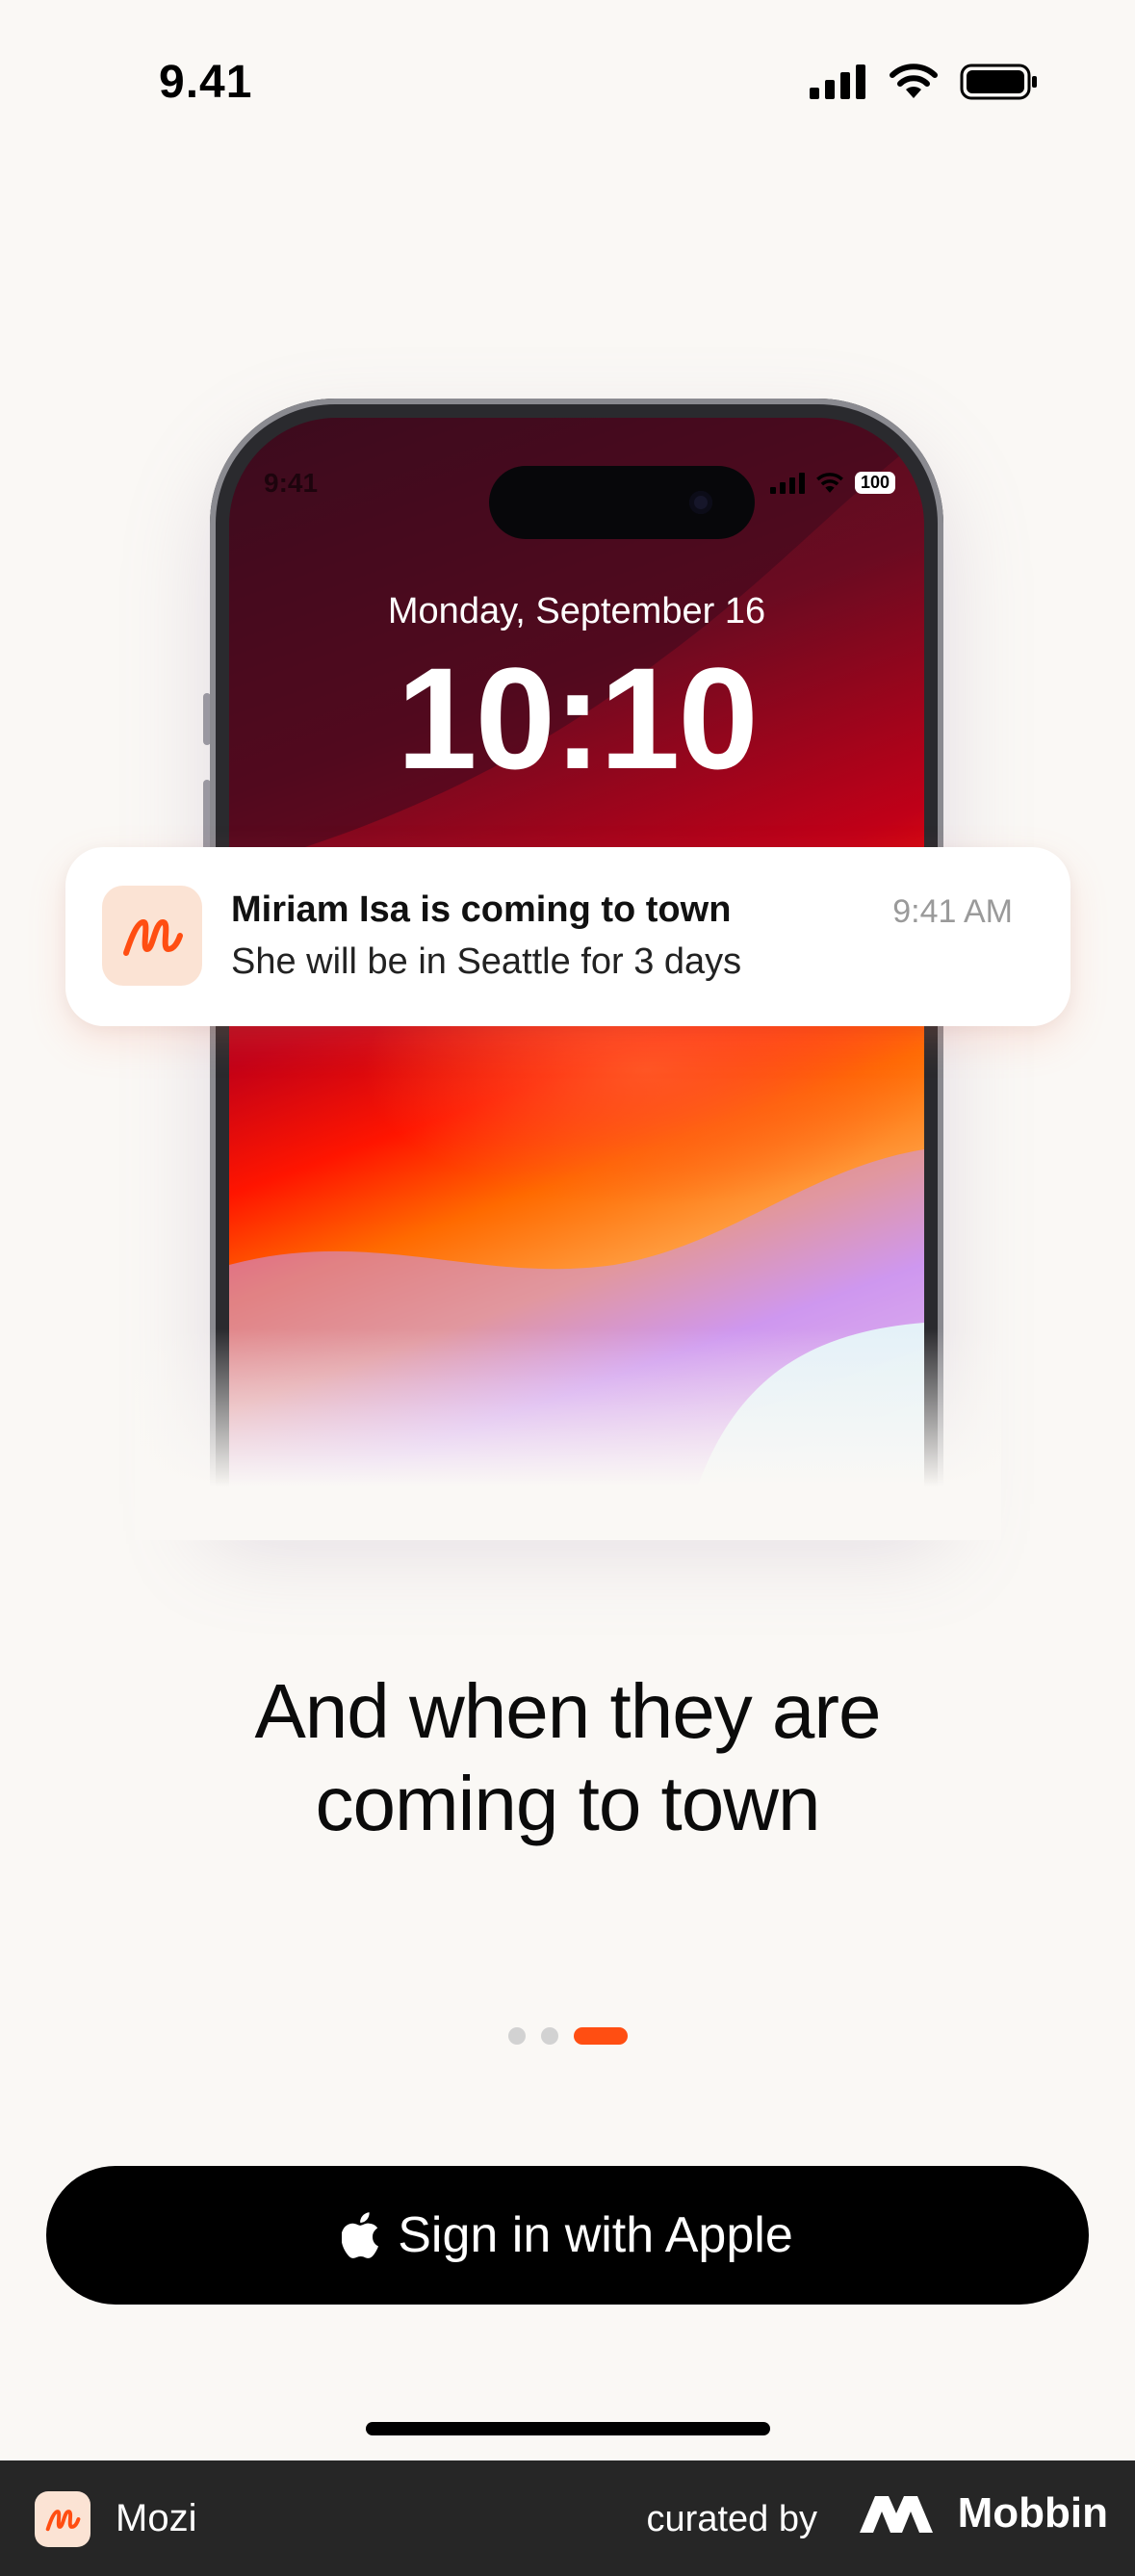 This screenshot has width=1135, height=2576. What do you see at coordinates (1032, 2513) in the screenshot?
I see `mobbin-brand-name: Mobbin` at bounding box center [1032, 2513].